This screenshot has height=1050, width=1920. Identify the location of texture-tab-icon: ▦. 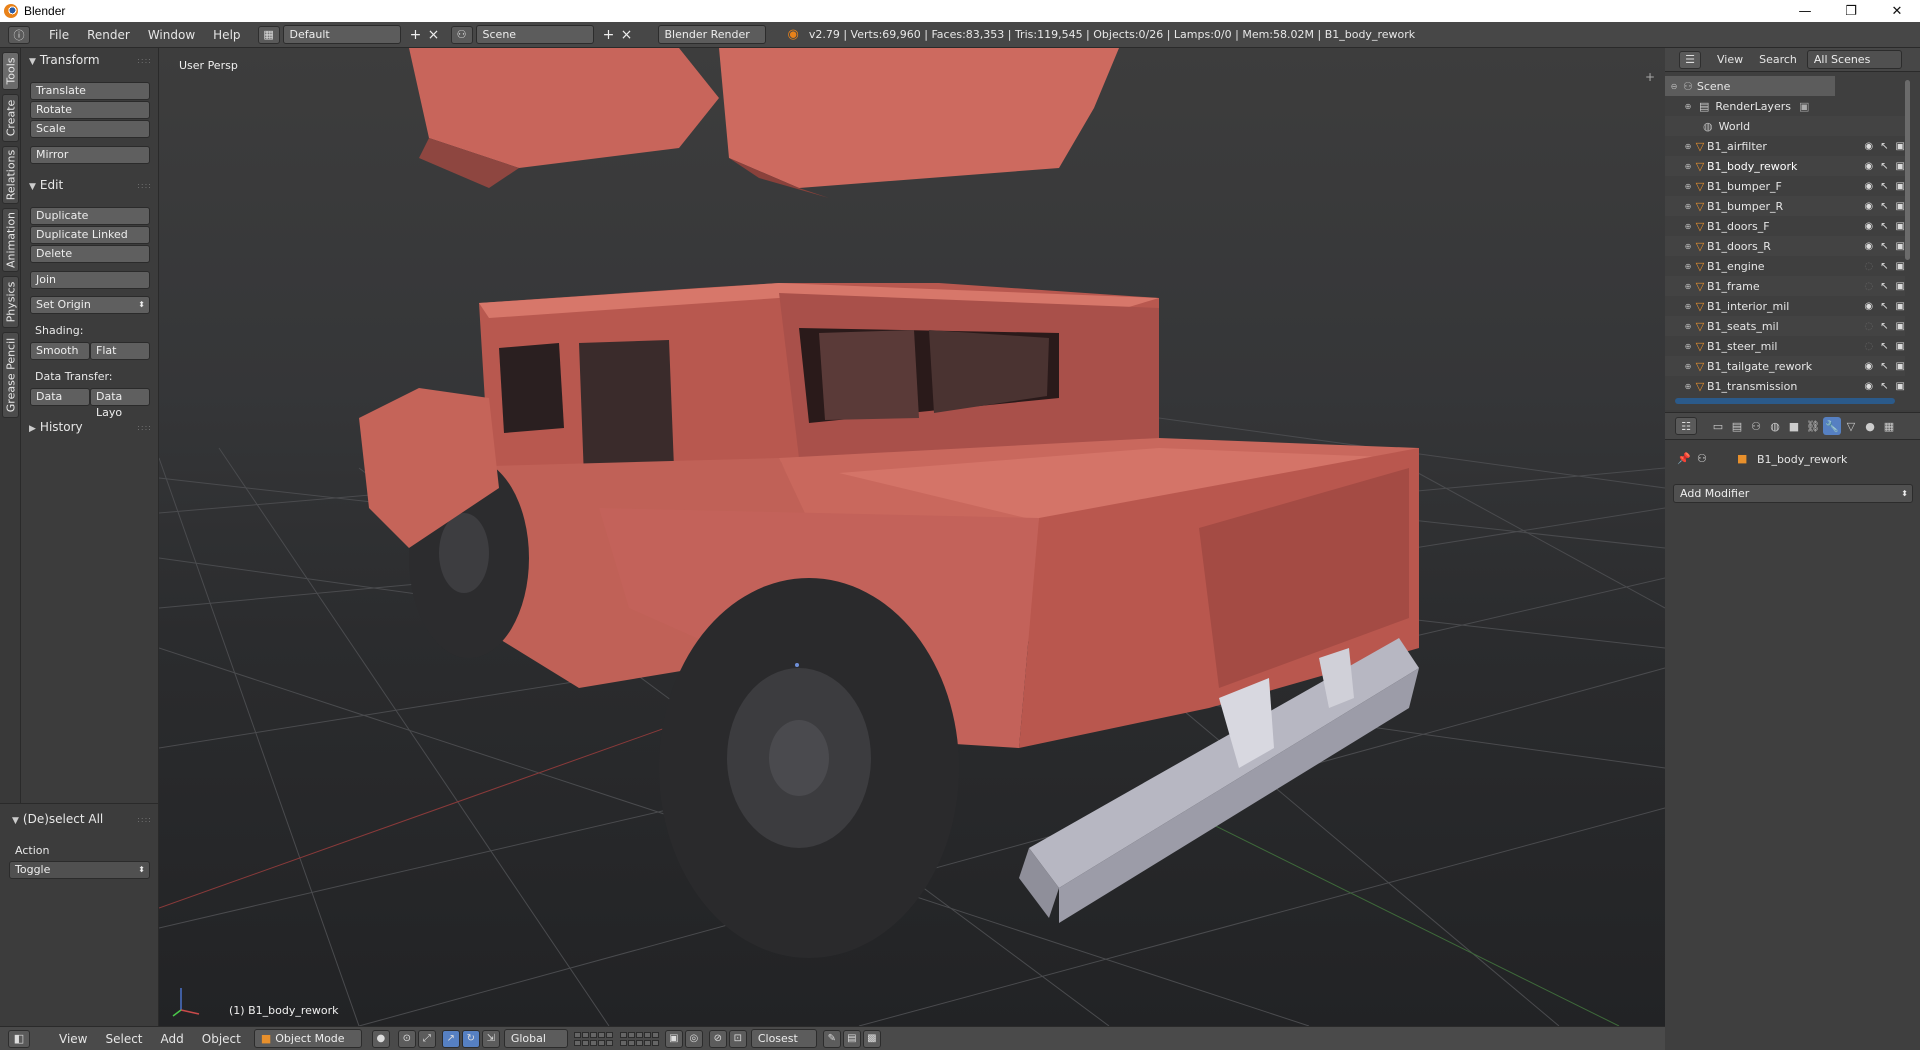
(1889, 426).